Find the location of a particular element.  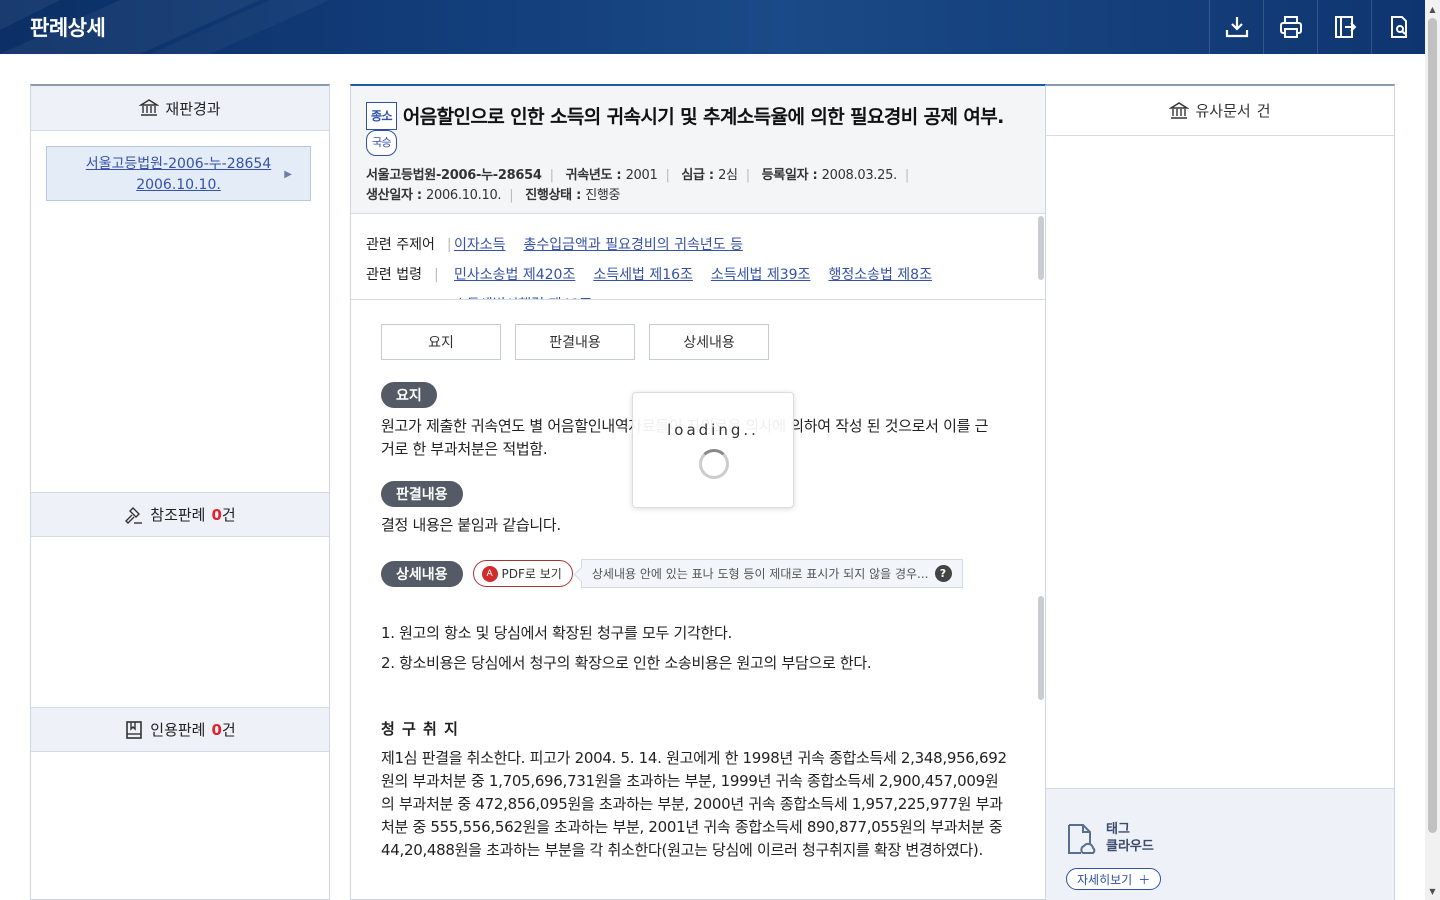

tab-summary: 요지 is located at coordinates (441, 342).